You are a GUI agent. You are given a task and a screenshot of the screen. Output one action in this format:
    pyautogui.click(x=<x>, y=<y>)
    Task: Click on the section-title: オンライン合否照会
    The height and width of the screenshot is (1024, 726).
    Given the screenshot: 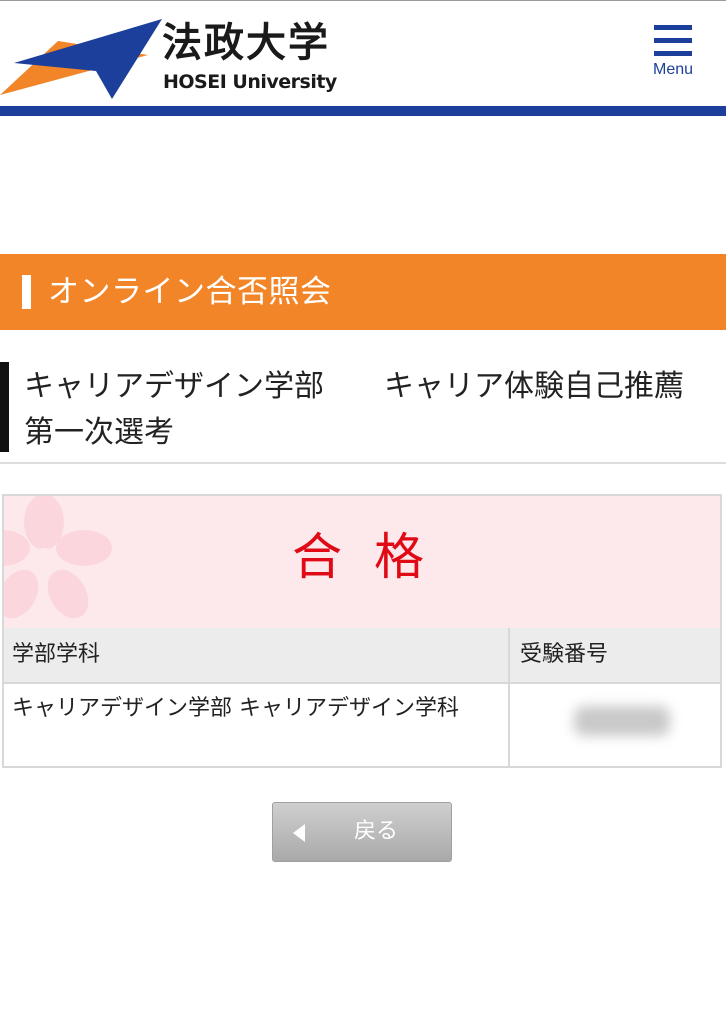 What is the action you would take?
    pyautogui.click(x=190, y=292)
    